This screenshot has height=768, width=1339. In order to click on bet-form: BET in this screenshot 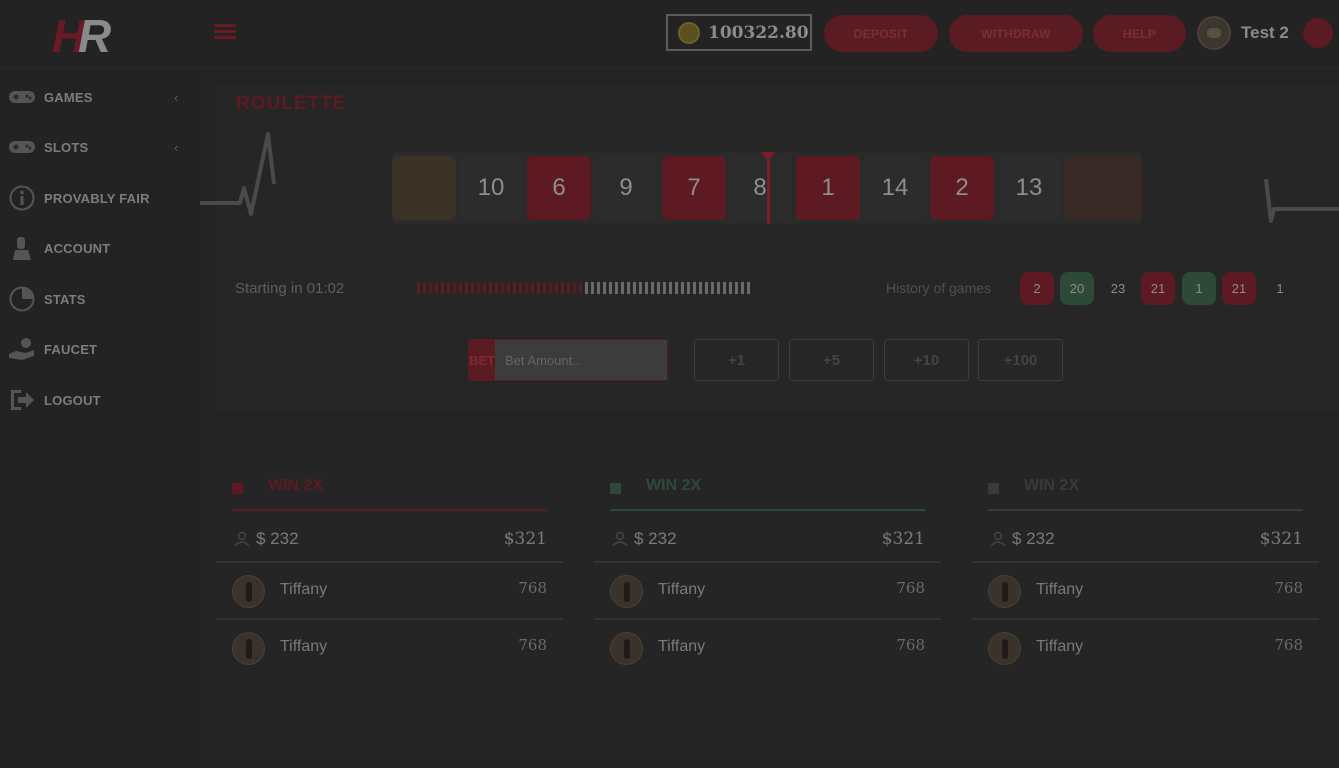, I will do `click(568, 360)`.